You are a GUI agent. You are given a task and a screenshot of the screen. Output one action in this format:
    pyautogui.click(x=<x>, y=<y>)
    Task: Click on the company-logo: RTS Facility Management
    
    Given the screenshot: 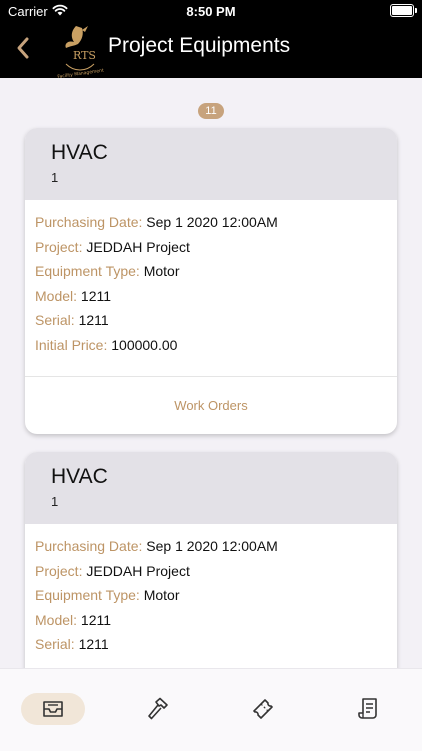 What is the action you would take?
    pyautogui.click(x=80, y=52)
    